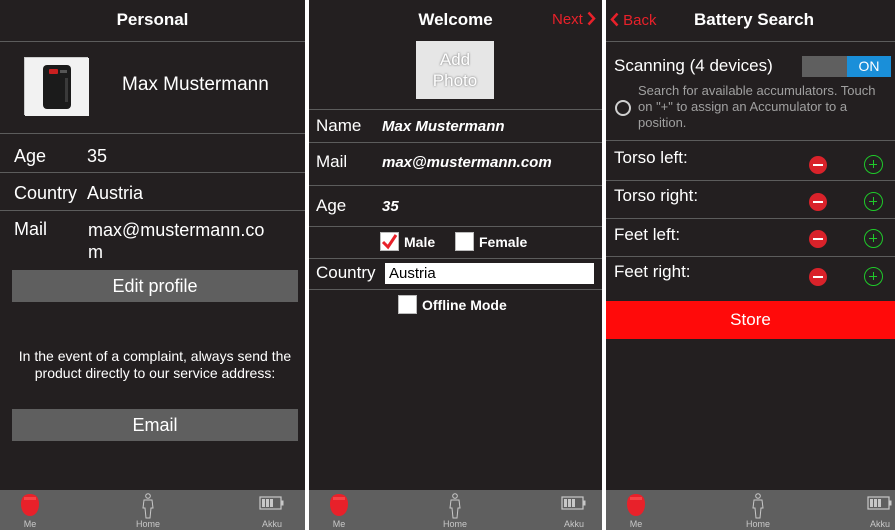 This screenshot has width=895, height=530. What do you see at coordinates (693, 65) in the screenshot?
I see `scanning-label: Scanning (4 devices)` at bounding box center [693, 65].